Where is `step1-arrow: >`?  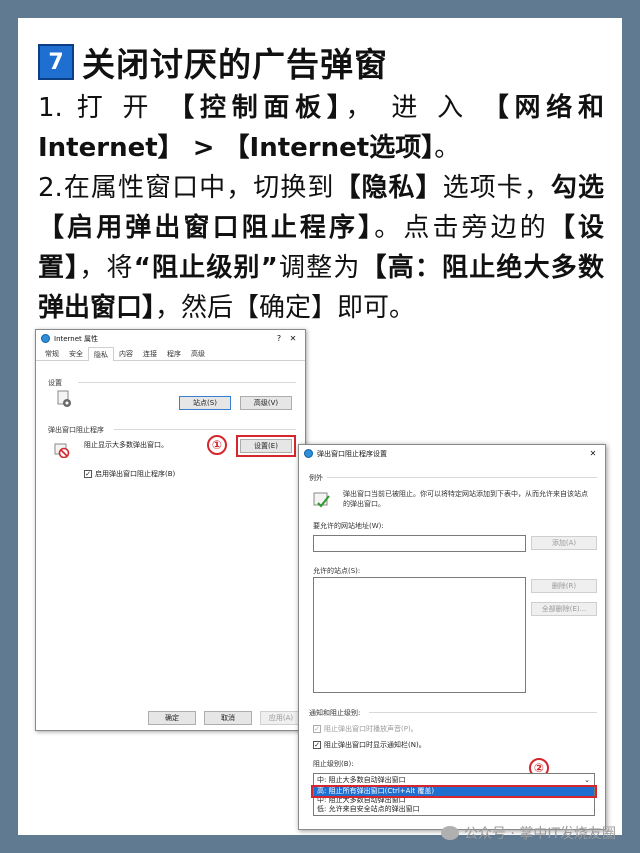 step1-arrow: > is located at coordinates (203, 148).